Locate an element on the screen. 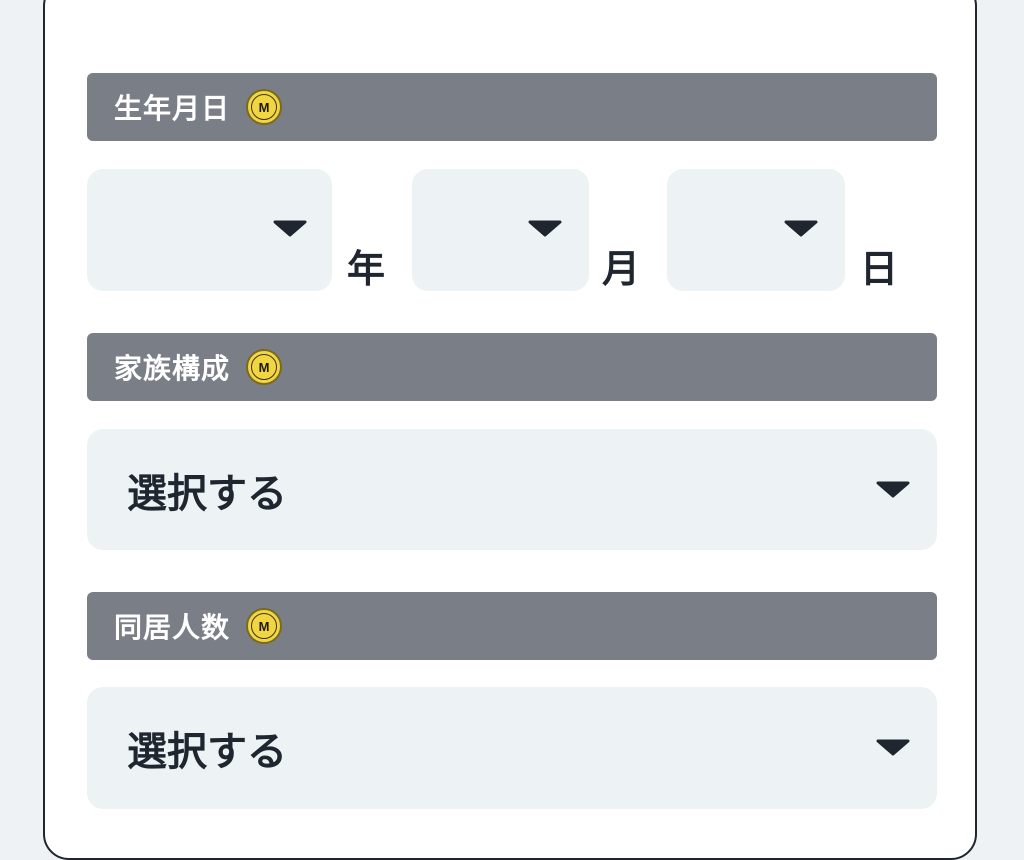  family-select: 選択する is located at coordinates (512, 489).